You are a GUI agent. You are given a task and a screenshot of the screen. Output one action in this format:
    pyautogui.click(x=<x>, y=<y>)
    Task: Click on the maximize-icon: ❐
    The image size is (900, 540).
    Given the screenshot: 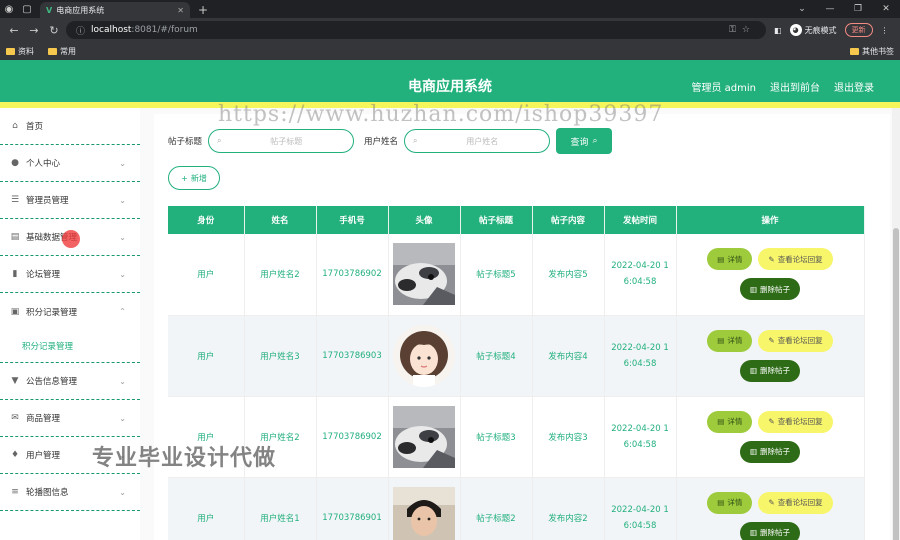 What is the action you would take?
    pyautogui.click(x=858, y=9)
    